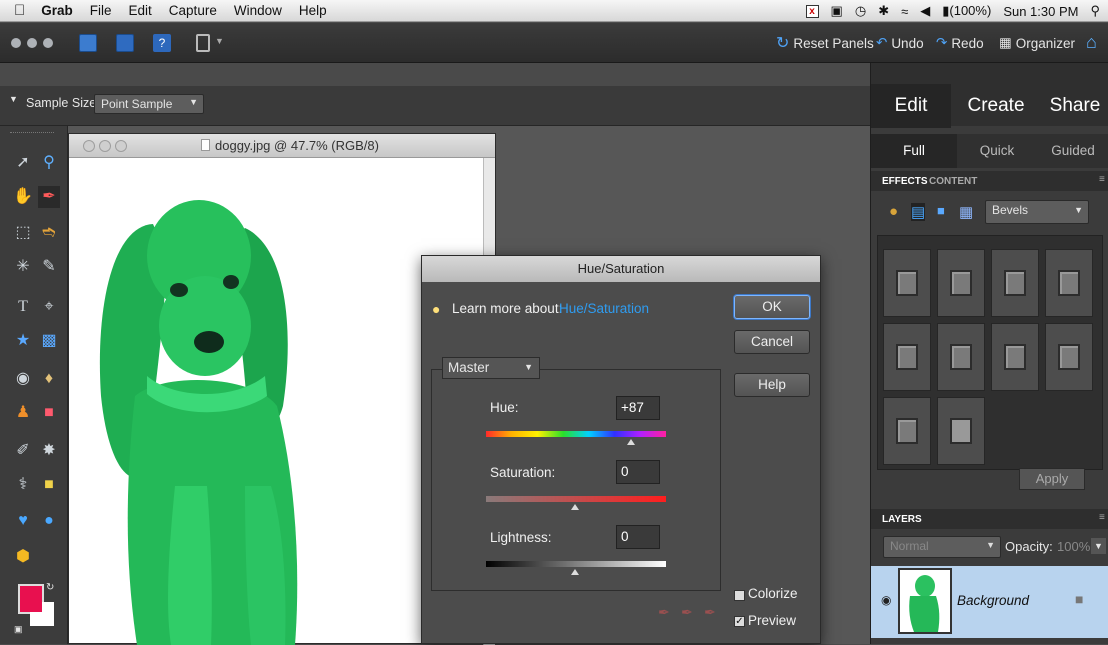 Image resolution: width=1108 pixels, height=645 pixels. Describe the element at coordinates (32, 43) in the screenshot. I see `window-minimize-button` at that location.